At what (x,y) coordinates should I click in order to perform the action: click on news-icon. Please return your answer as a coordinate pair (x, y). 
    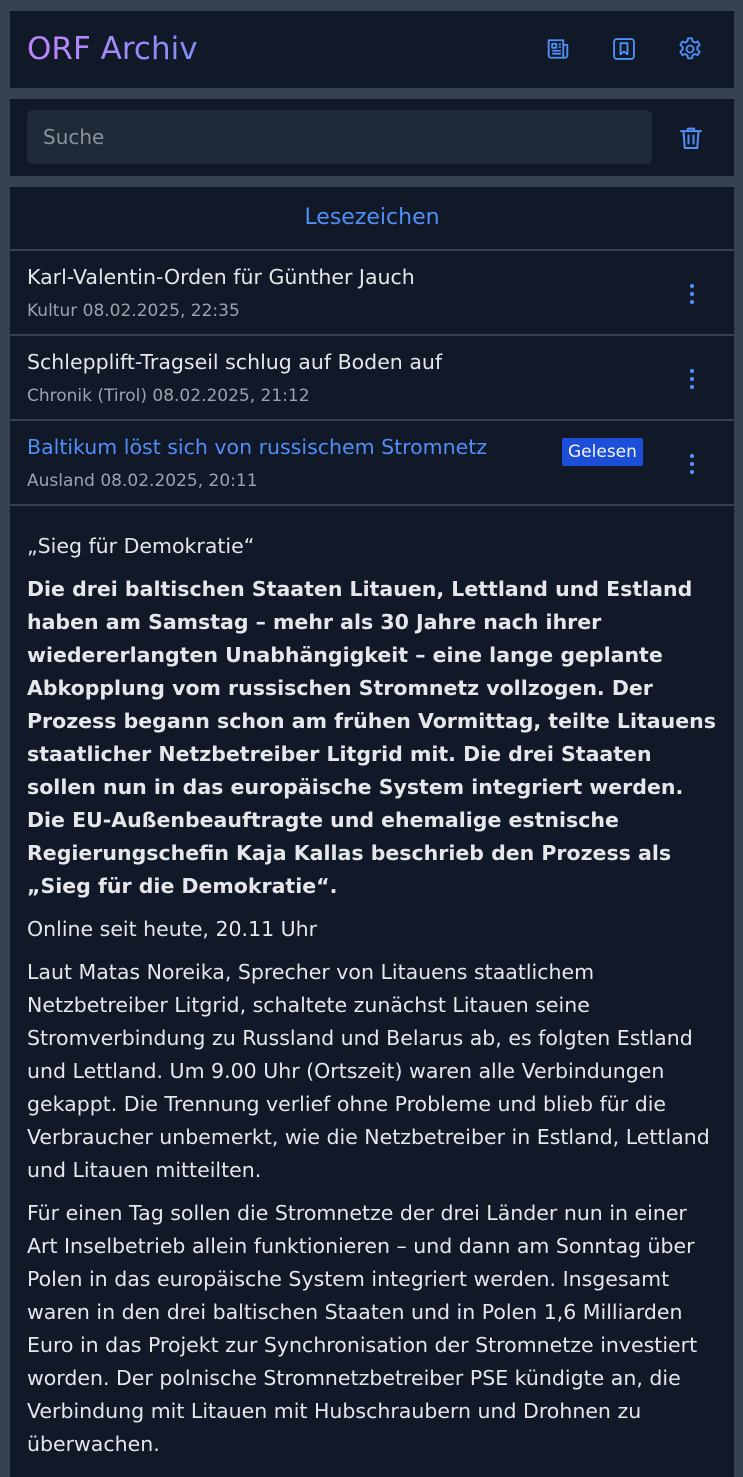
    Looking at the image, I should click on (558, 49).